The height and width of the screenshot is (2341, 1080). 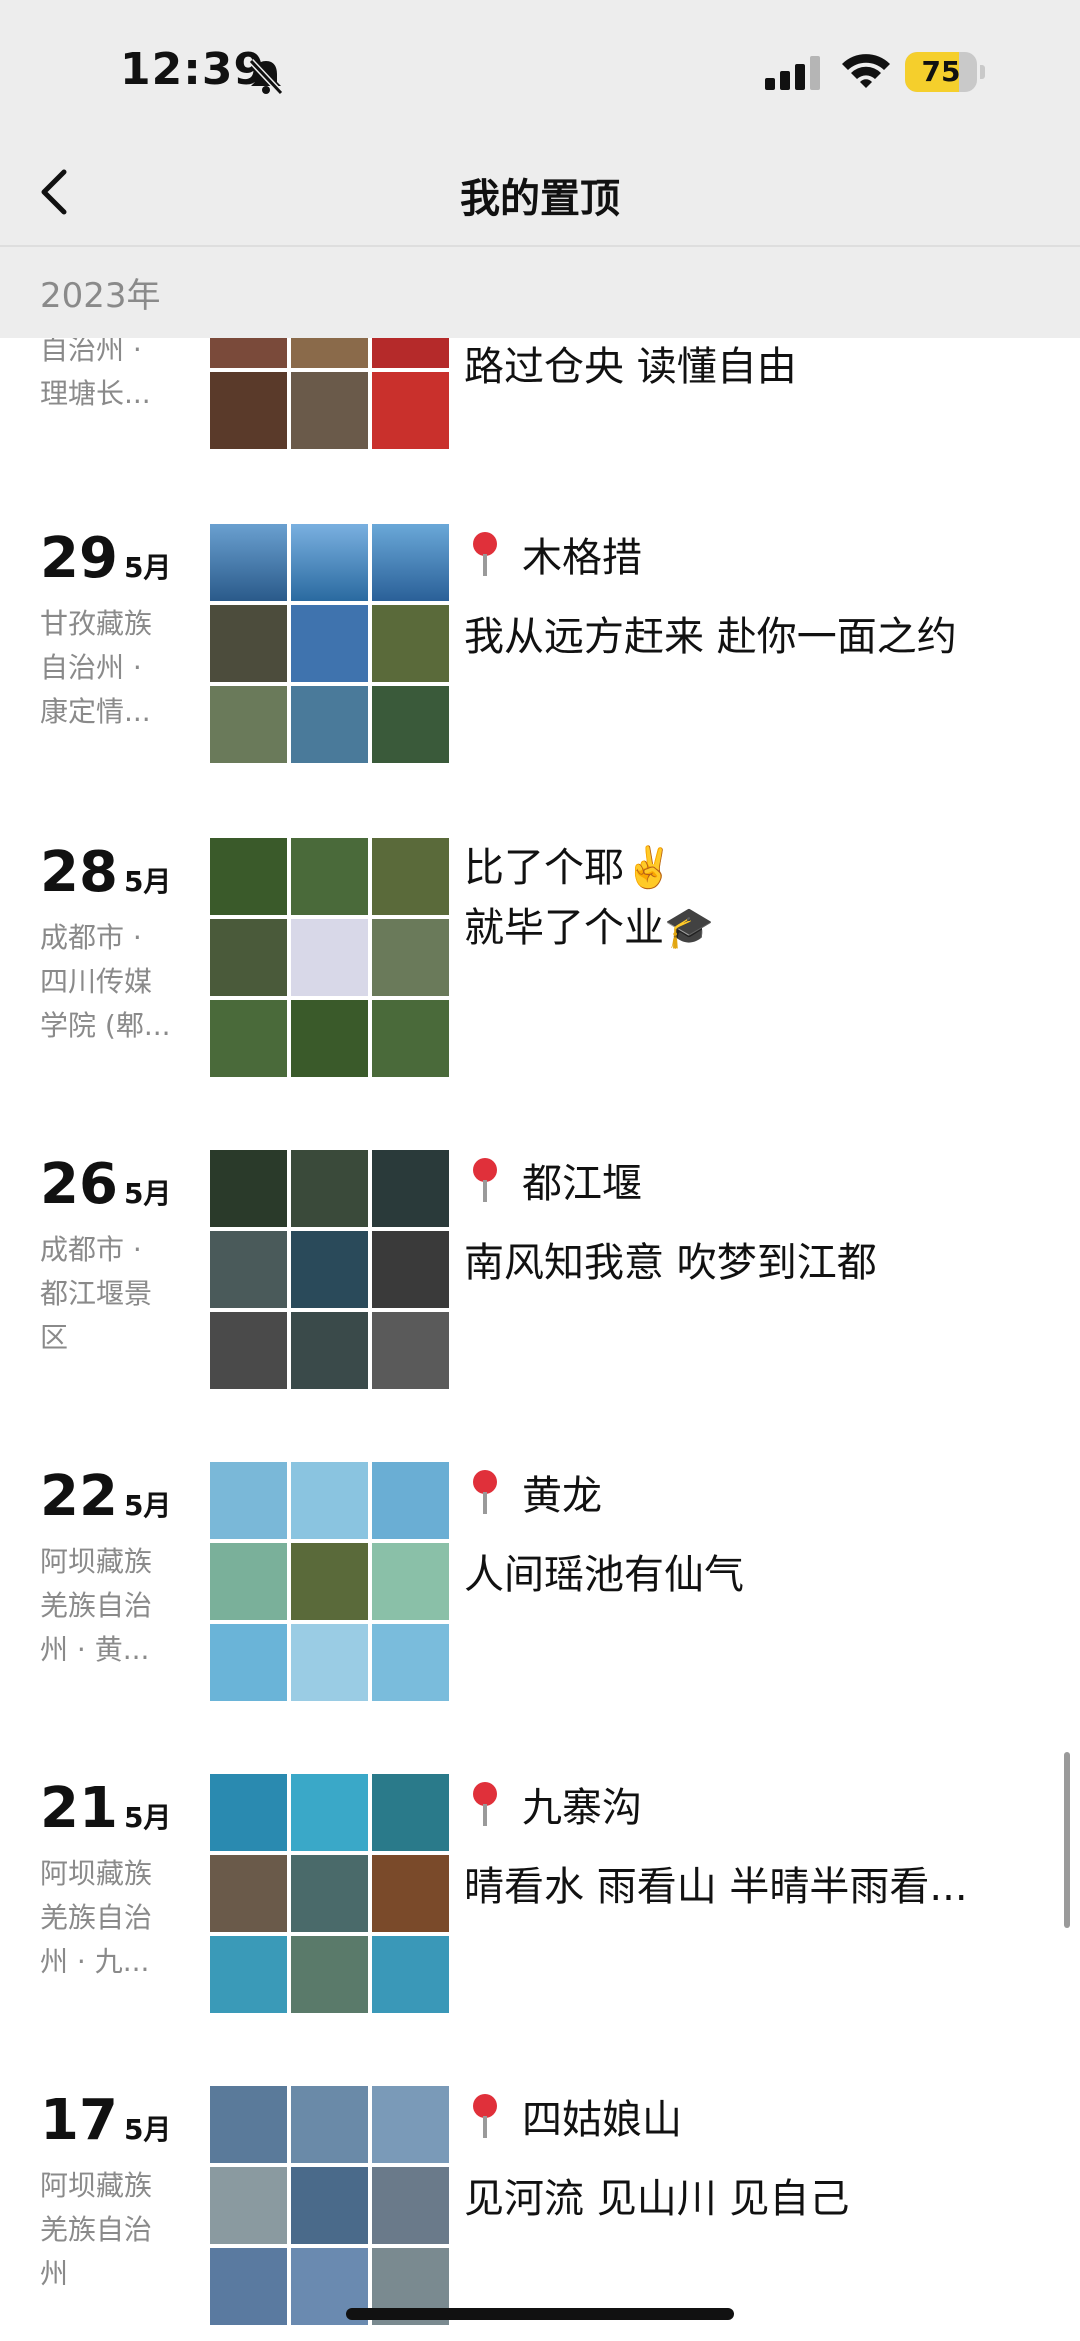 I want to click on scrollbar, so click(x=1067, y=1840).